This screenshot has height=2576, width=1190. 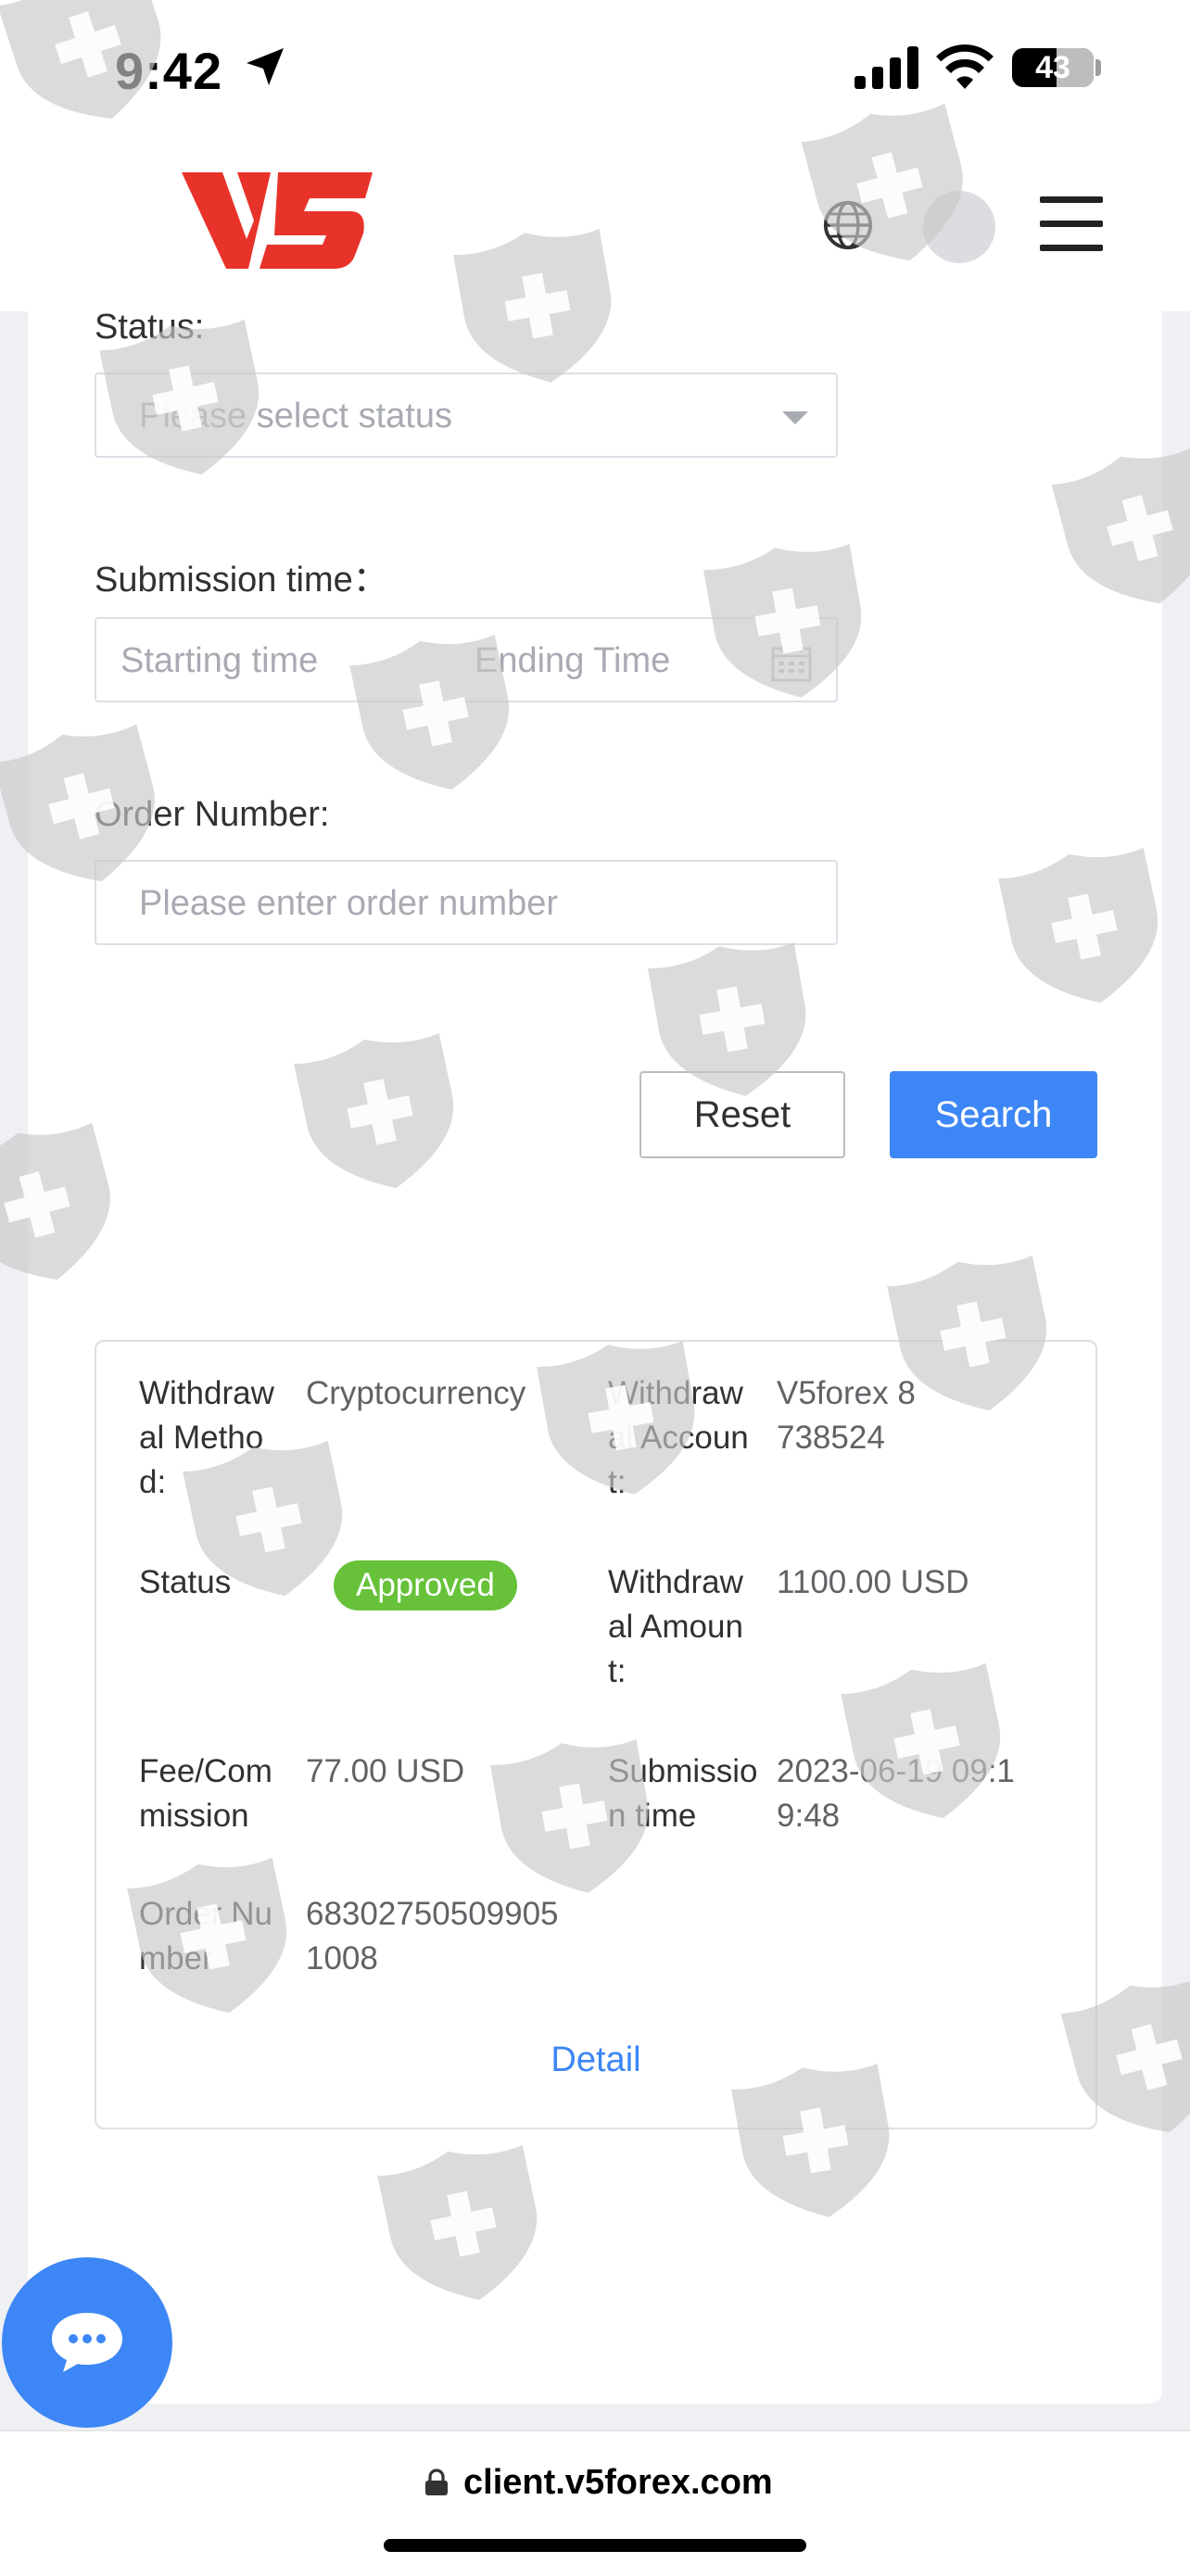 I want to click on reset-button: Reset, so click(x=742, y=1114).